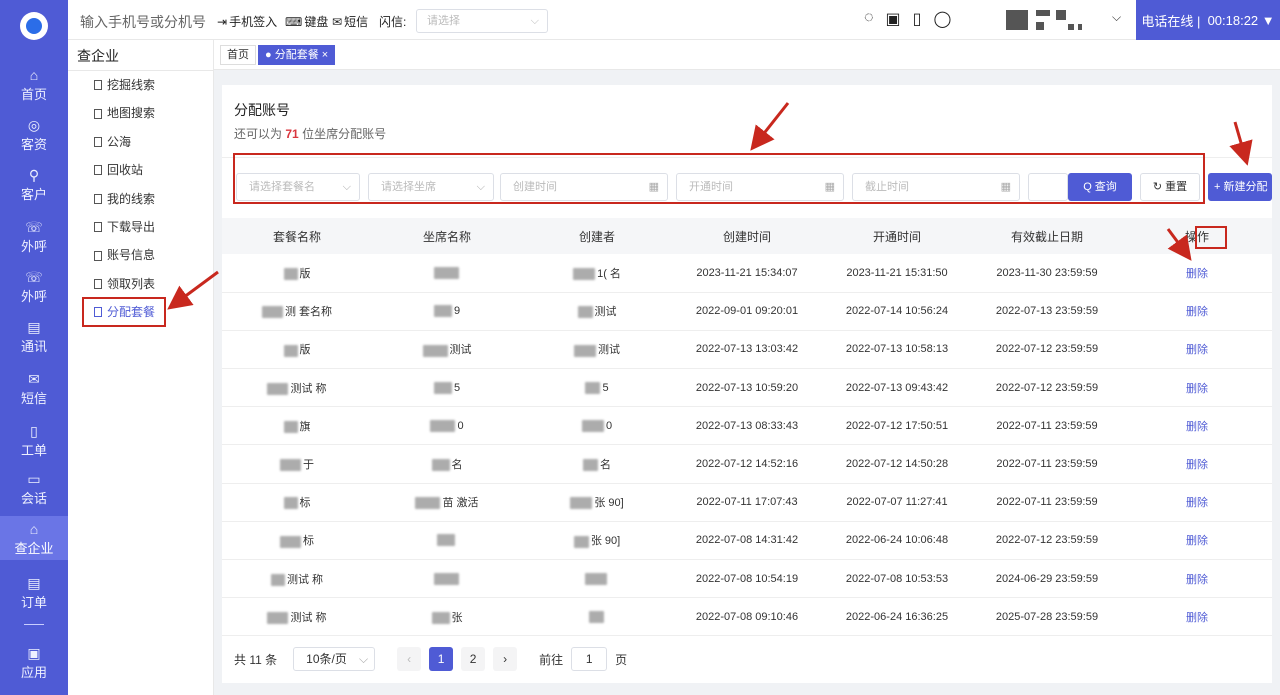 This screenshot has height=695, width=1280. Describe the element at coordinates (193, 290) in the screenshot. I see `arrow-to-sidebar-item` at that location.